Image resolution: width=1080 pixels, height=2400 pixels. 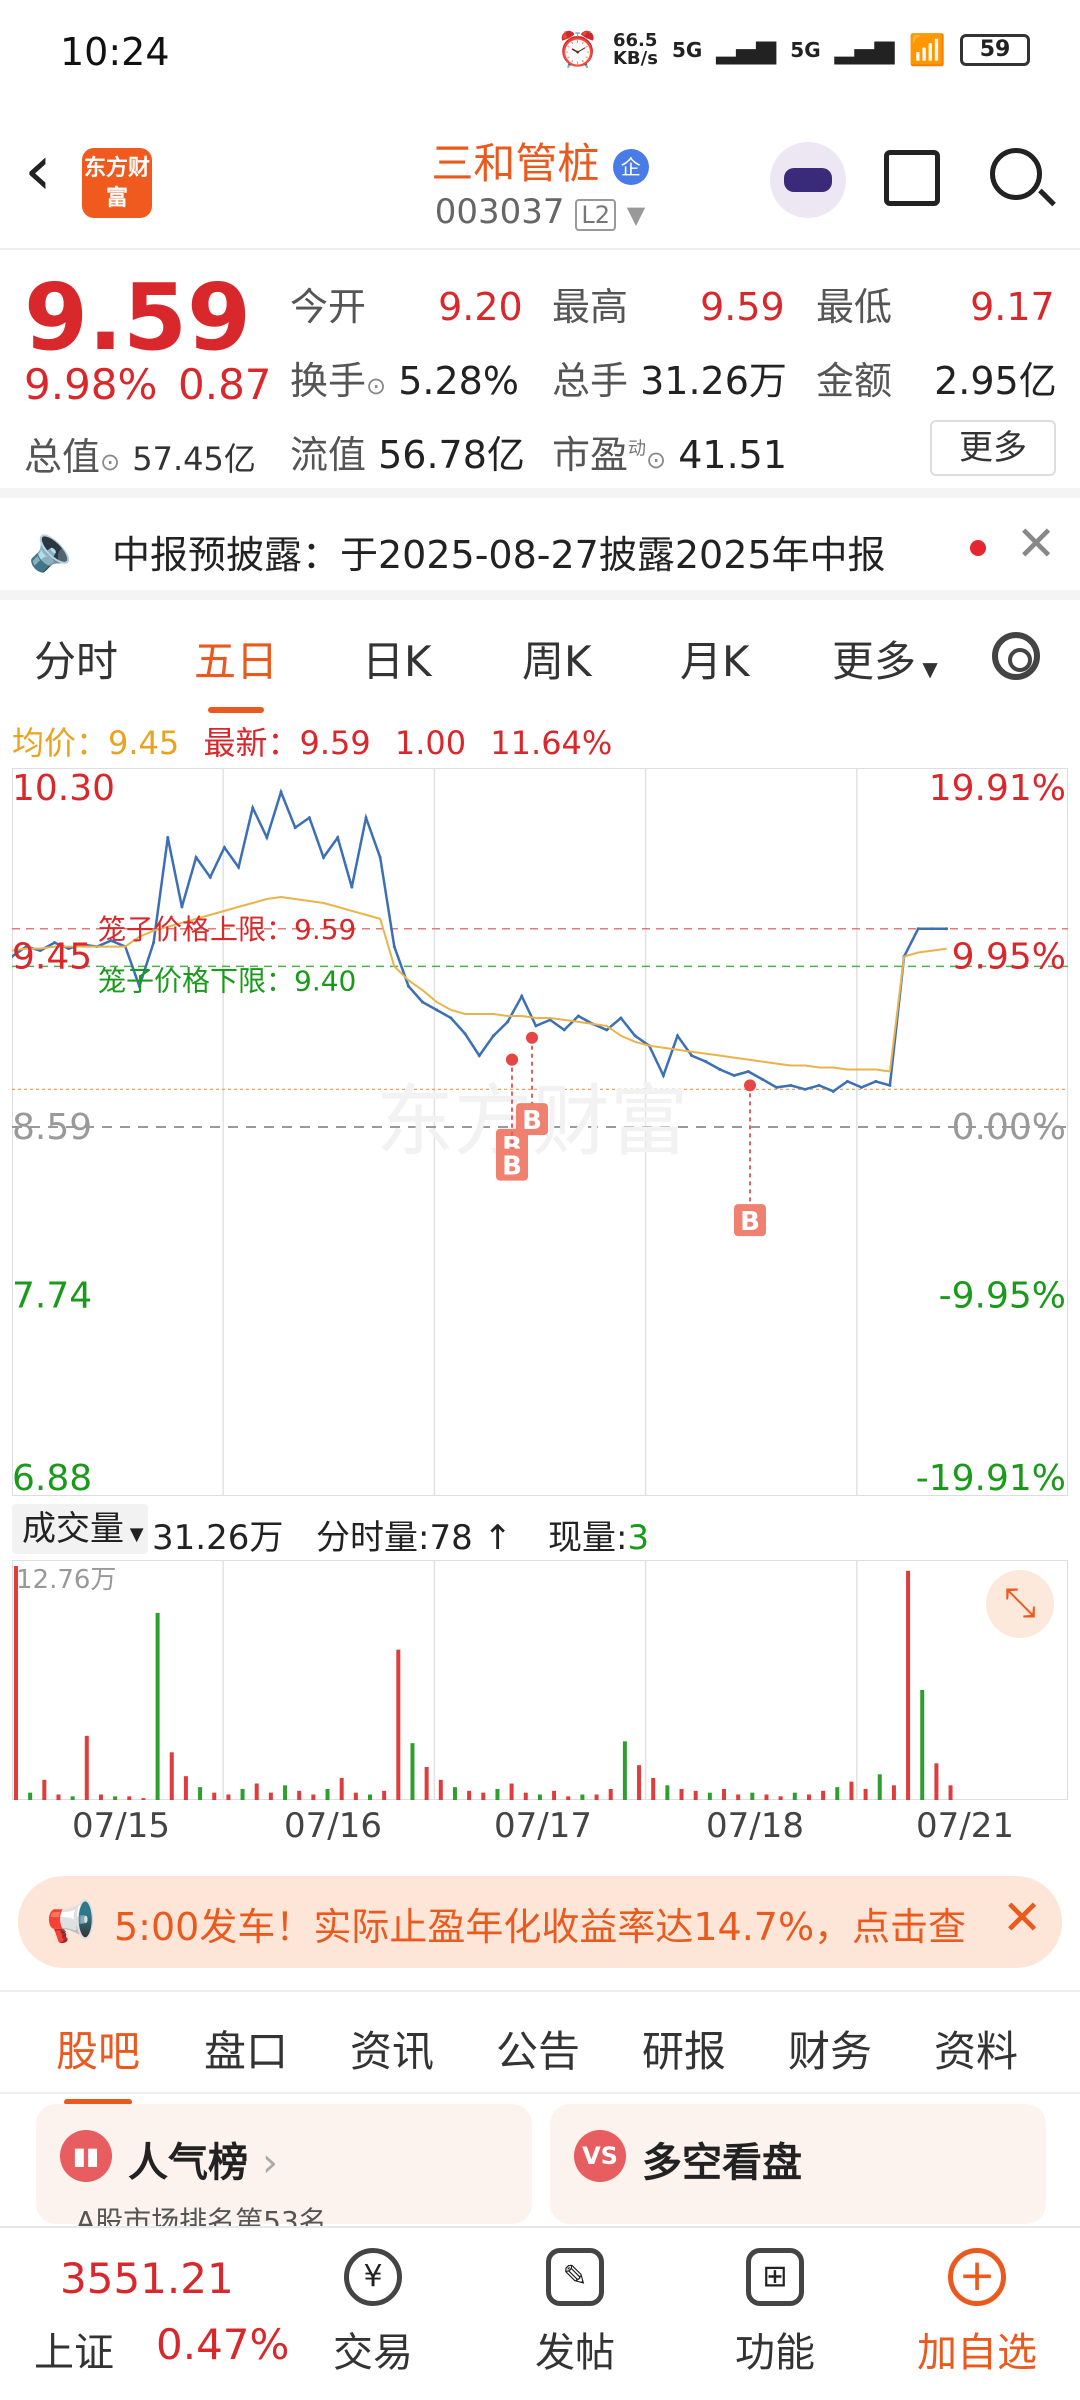 I want to click on float-cap-field: 流值 56.78亿, so click(x=407, y=451).